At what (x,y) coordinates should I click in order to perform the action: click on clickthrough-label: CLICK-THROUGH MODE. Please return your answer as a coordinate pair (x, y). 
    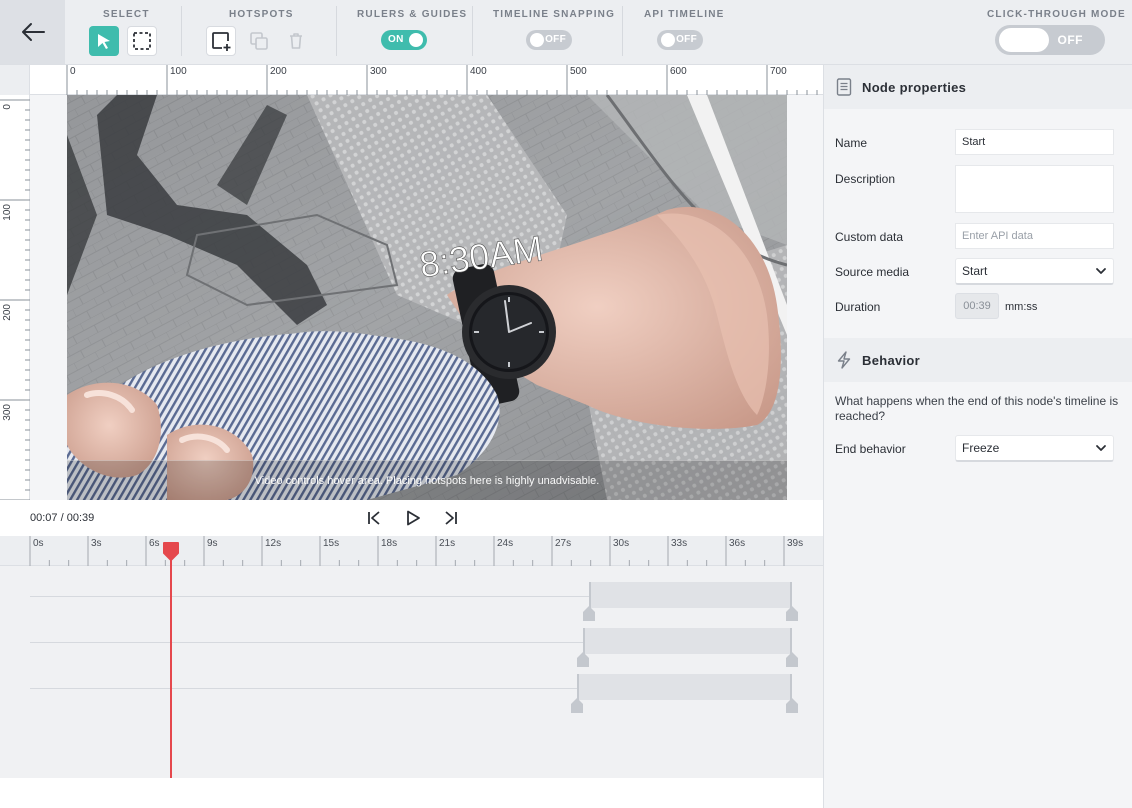
    Looking at the image, I should click on (1056, 14).